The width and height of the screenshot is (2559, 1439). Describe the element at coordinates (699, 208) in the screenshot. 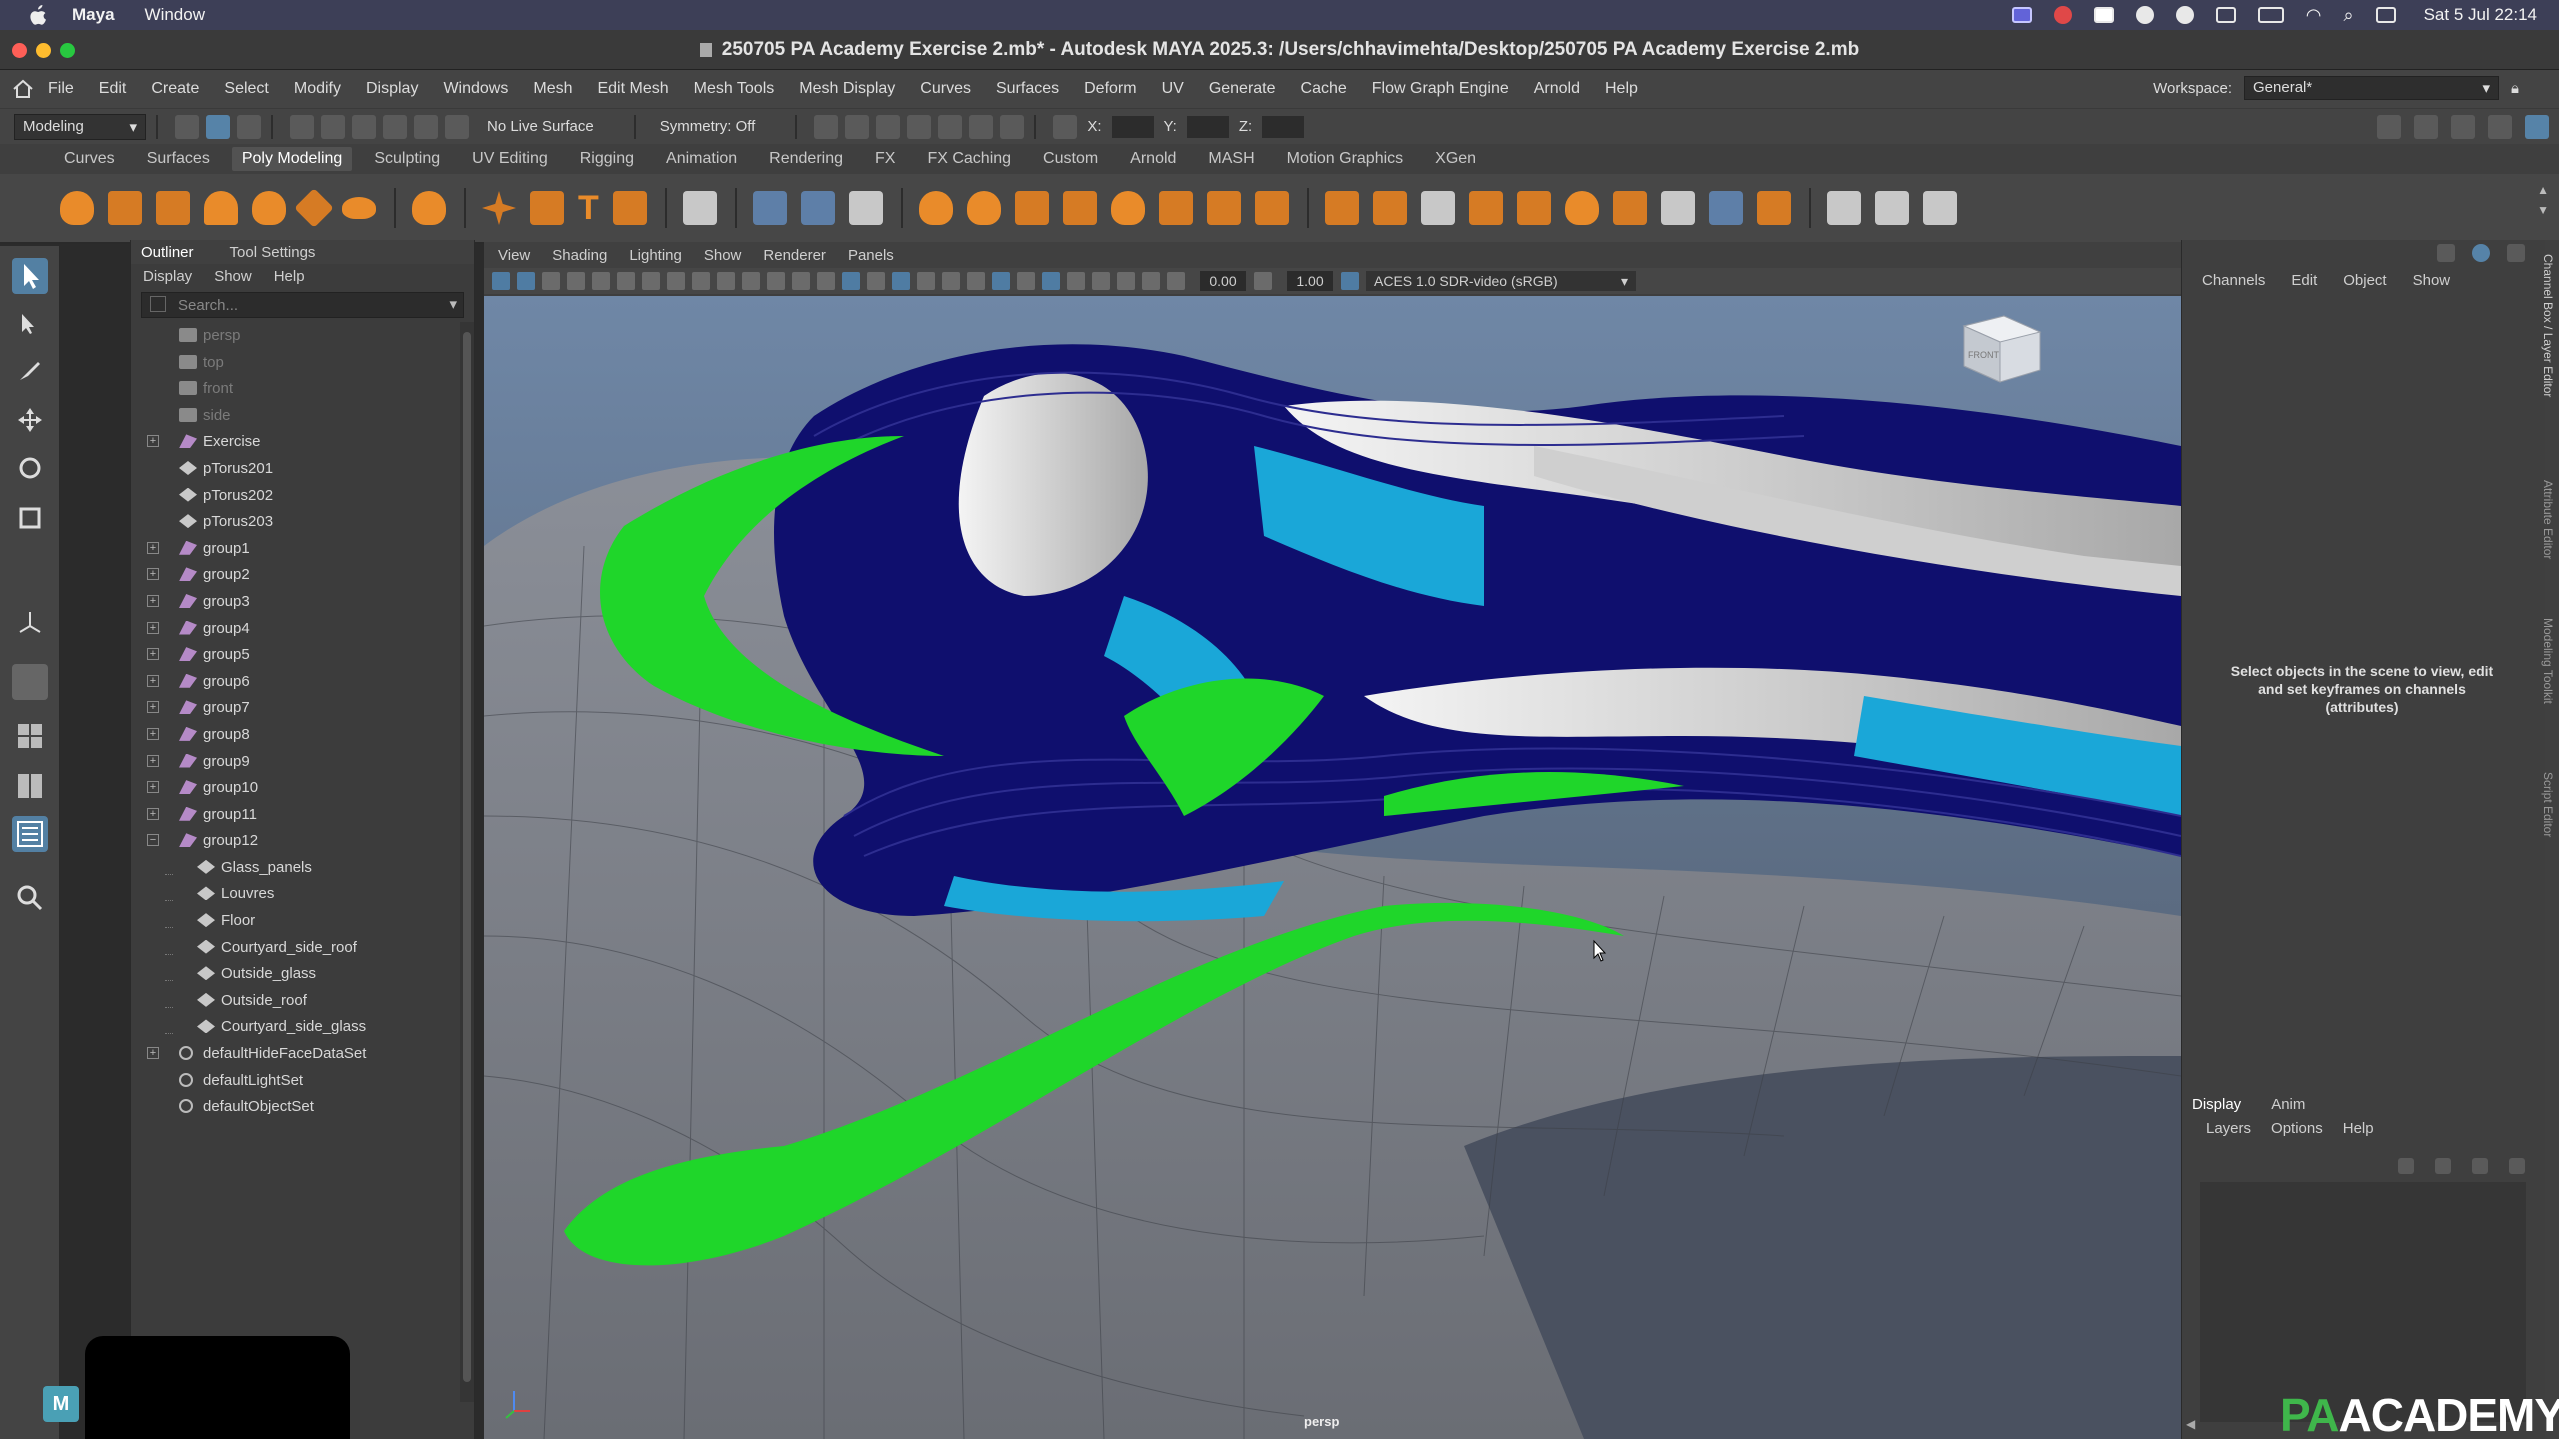

I see `sets-icon` at that location.